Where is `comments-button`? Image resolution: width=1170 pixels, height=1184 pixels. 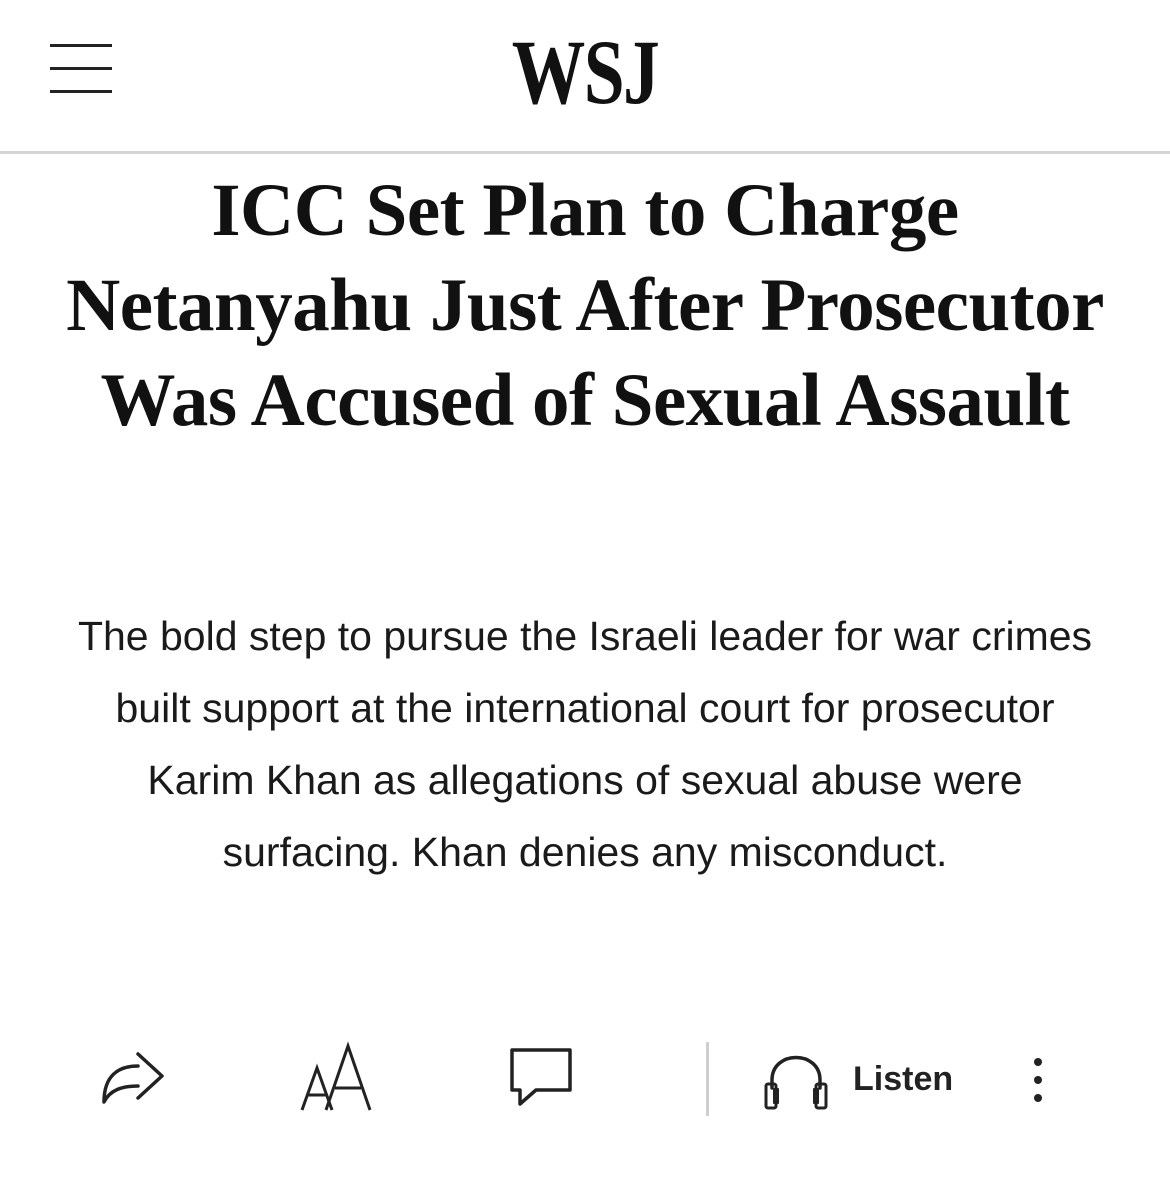 comments-button is located at coordinates (541, 1077).